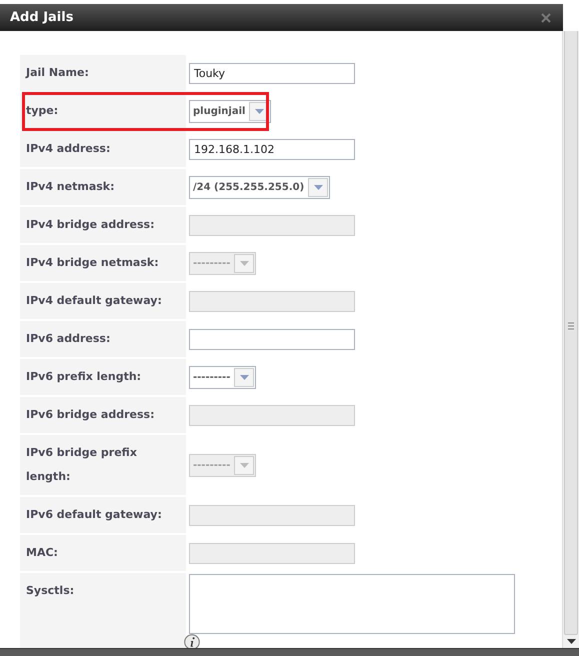 Image resolution: width=579 pixels, height=656 pixels. Describe the element at coordinates (272, 149) in the screenshot. I see `text-field: 192.168.1.102` at that location.